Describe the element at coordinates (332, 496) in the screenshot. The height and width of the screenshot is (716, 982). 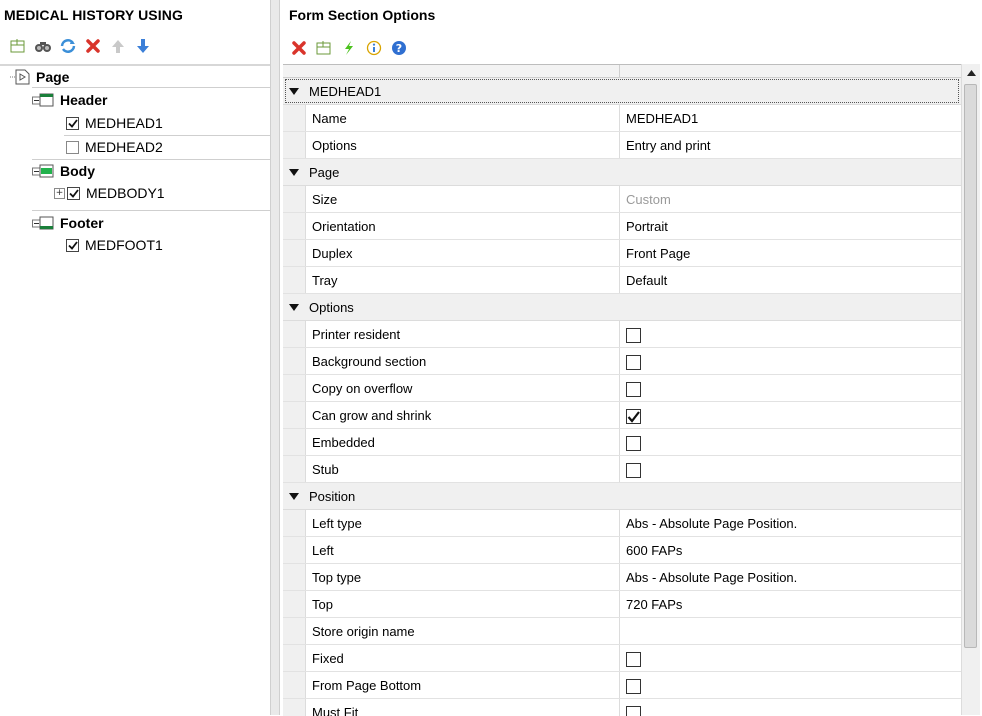
I see `category-title: Position` at that location.